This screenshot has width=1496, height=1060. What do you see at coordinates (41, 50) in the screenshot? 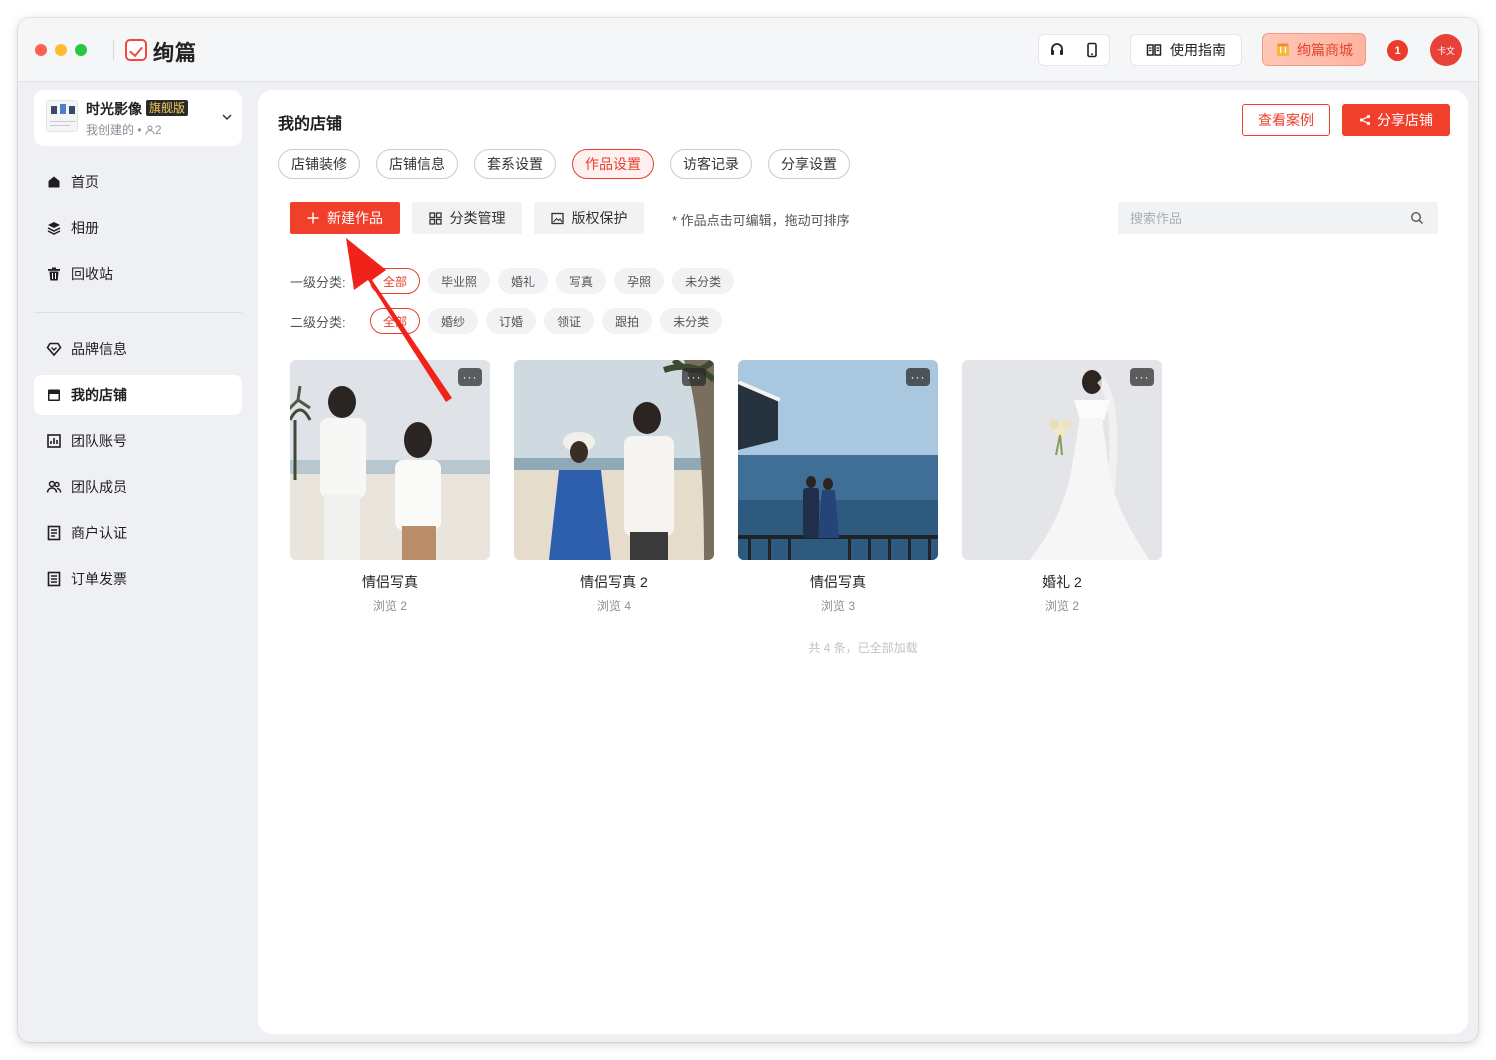
I see `close-window-button` at bounding box center [41, 50].